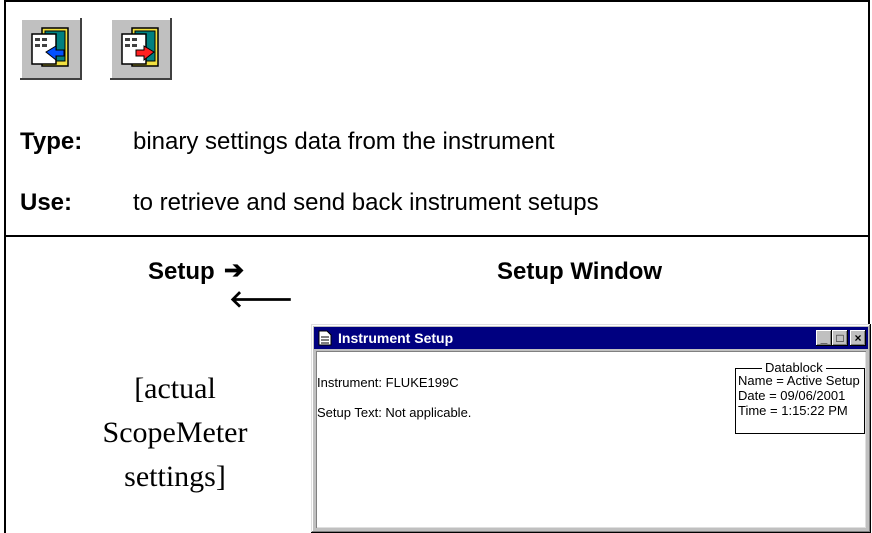  I want to click on arrow-left-icon: 🡐, so click(261, 299).